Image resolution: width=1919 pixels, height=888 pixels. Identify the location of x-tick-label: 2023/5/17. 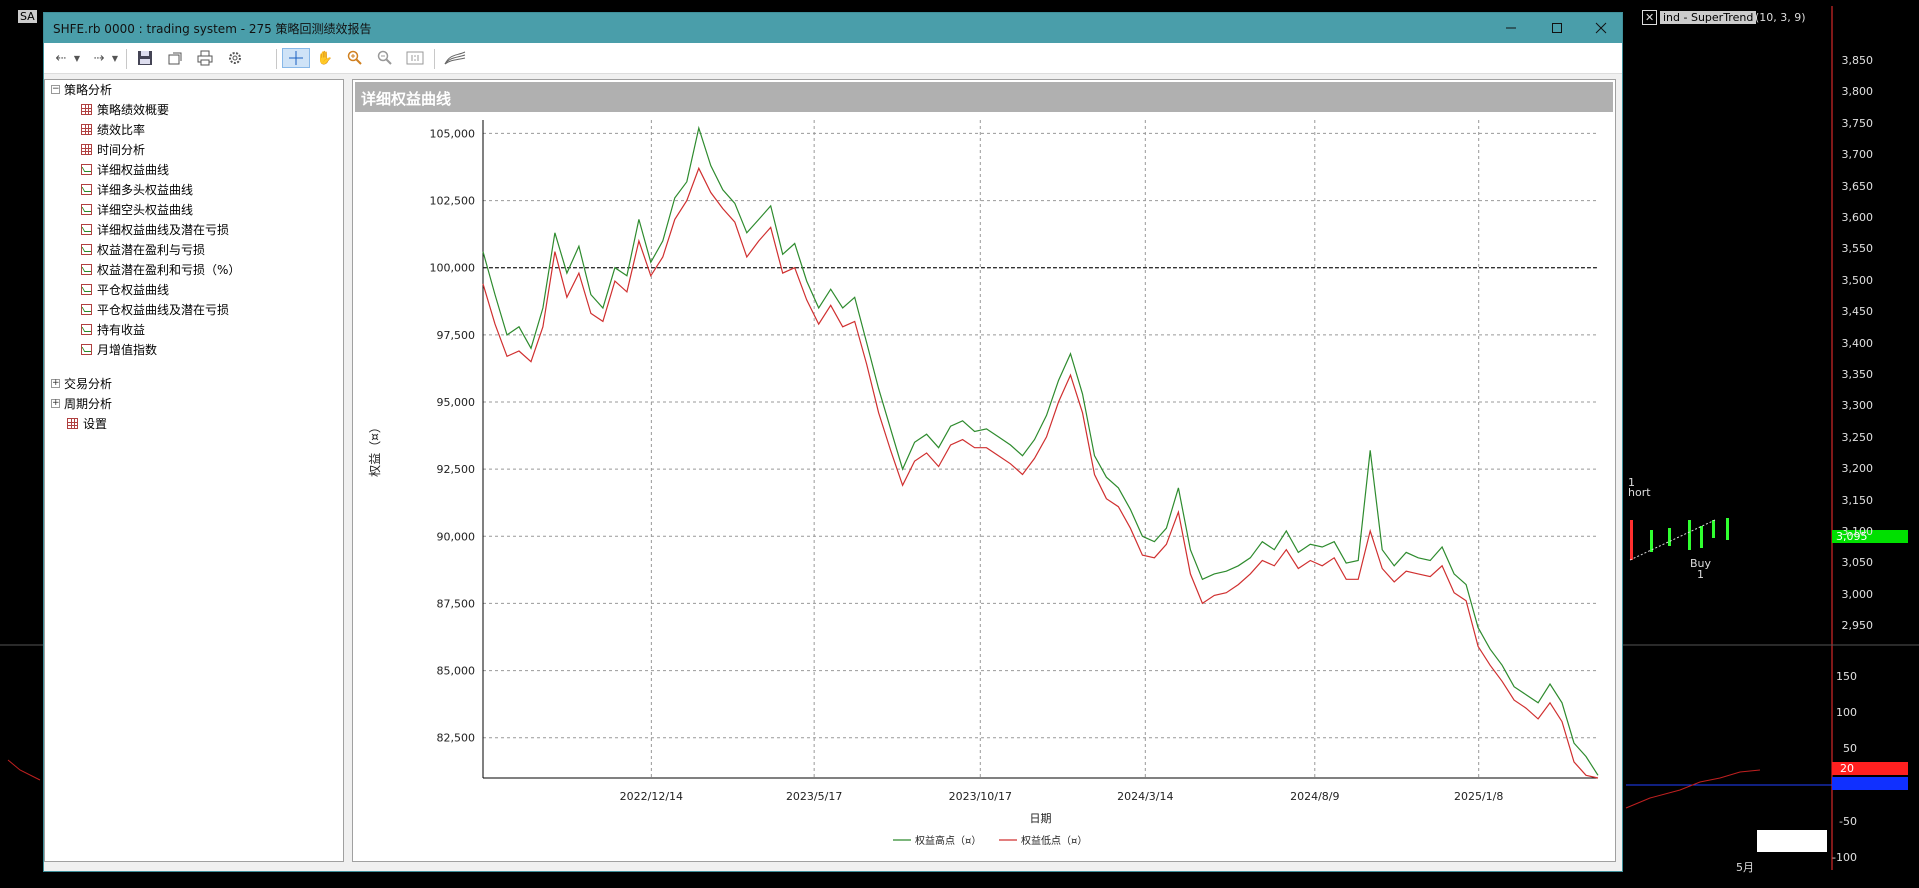
(814, 796).